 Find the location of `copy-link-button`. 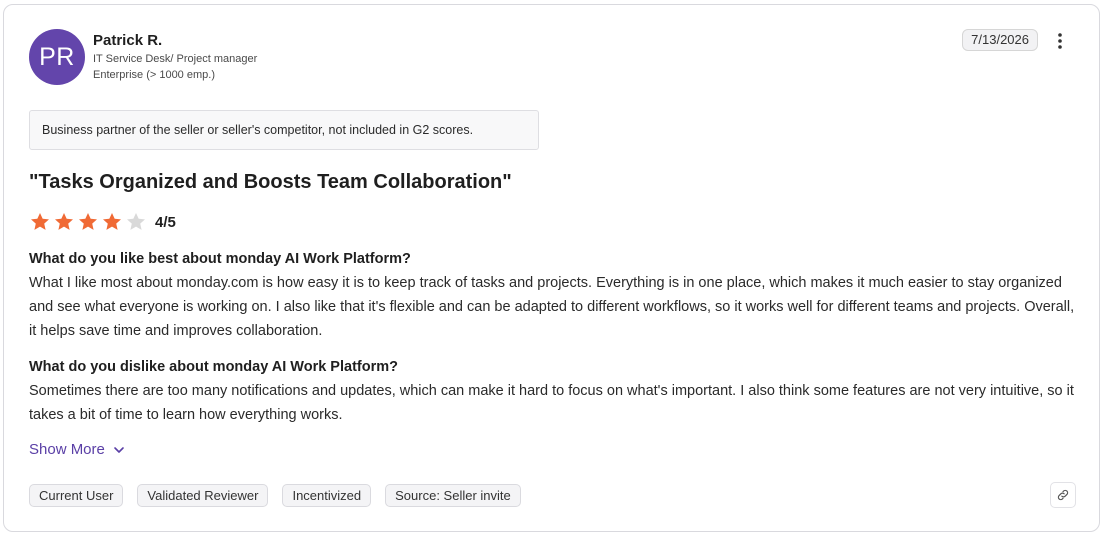

copy-link-button is located at coordinates (1063, 495).